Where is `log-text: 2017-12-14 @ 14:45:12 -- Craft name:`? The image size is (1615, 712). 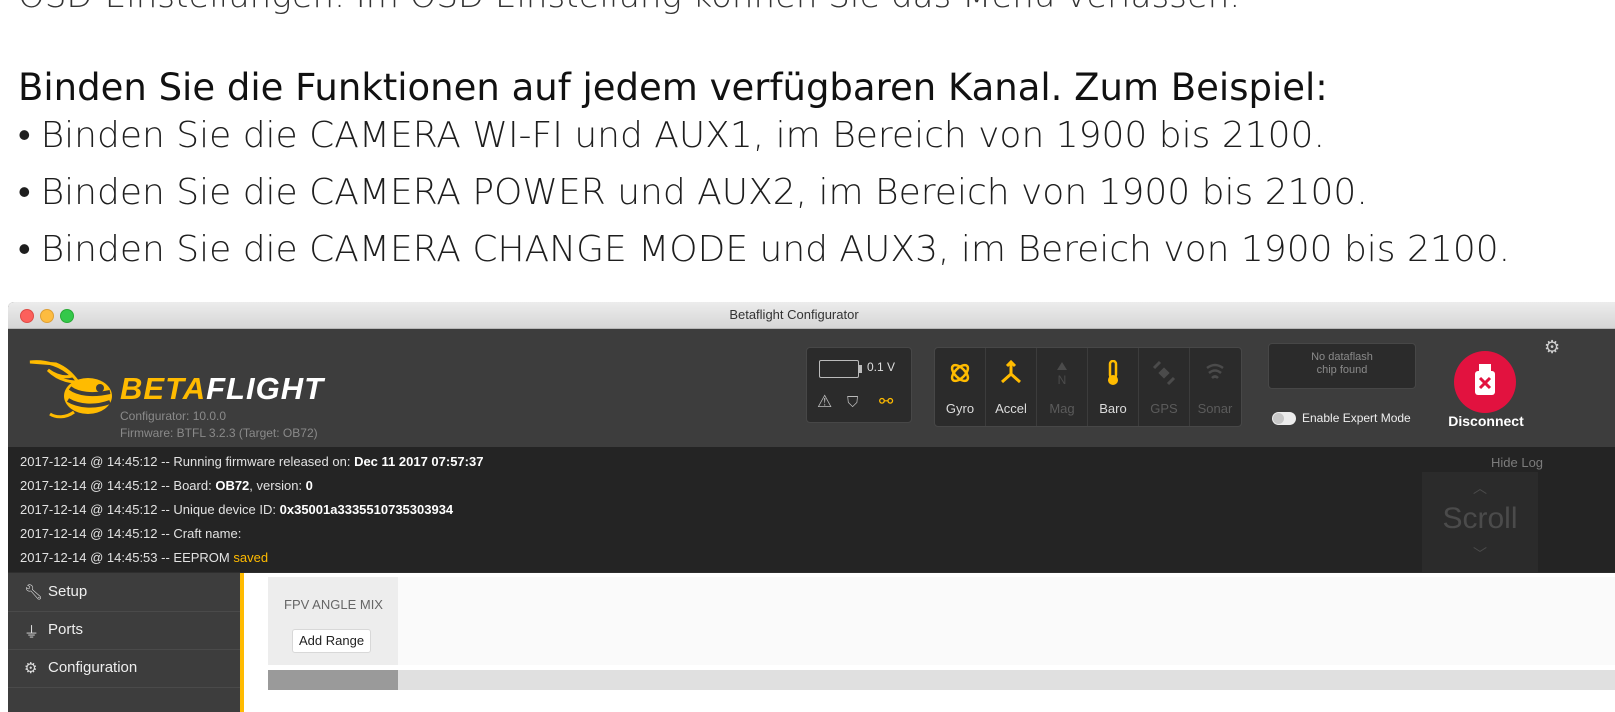
log-text: 2017-12-14 @ 14:45:12 -- Craft name: is located at coordinates (131, 533).